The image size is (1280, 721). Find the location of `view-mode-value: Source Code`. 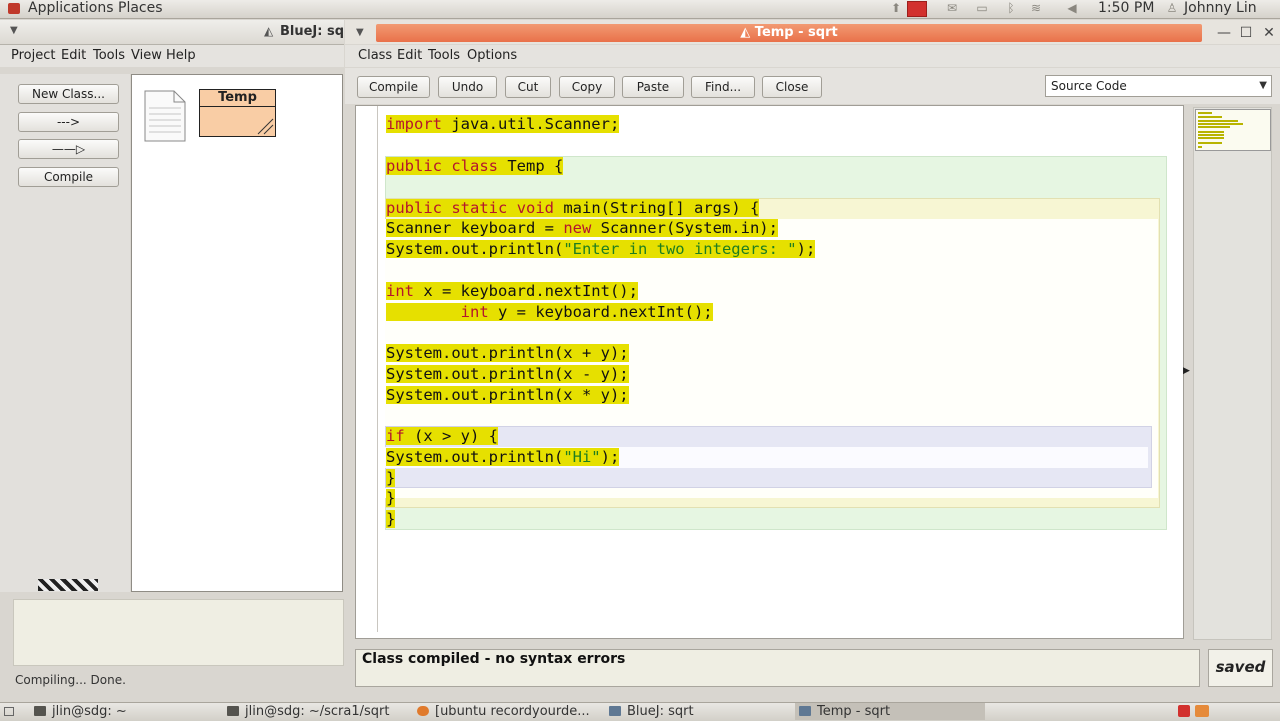

view-mode-value: Source Code is located at coordinates (1089, 86).